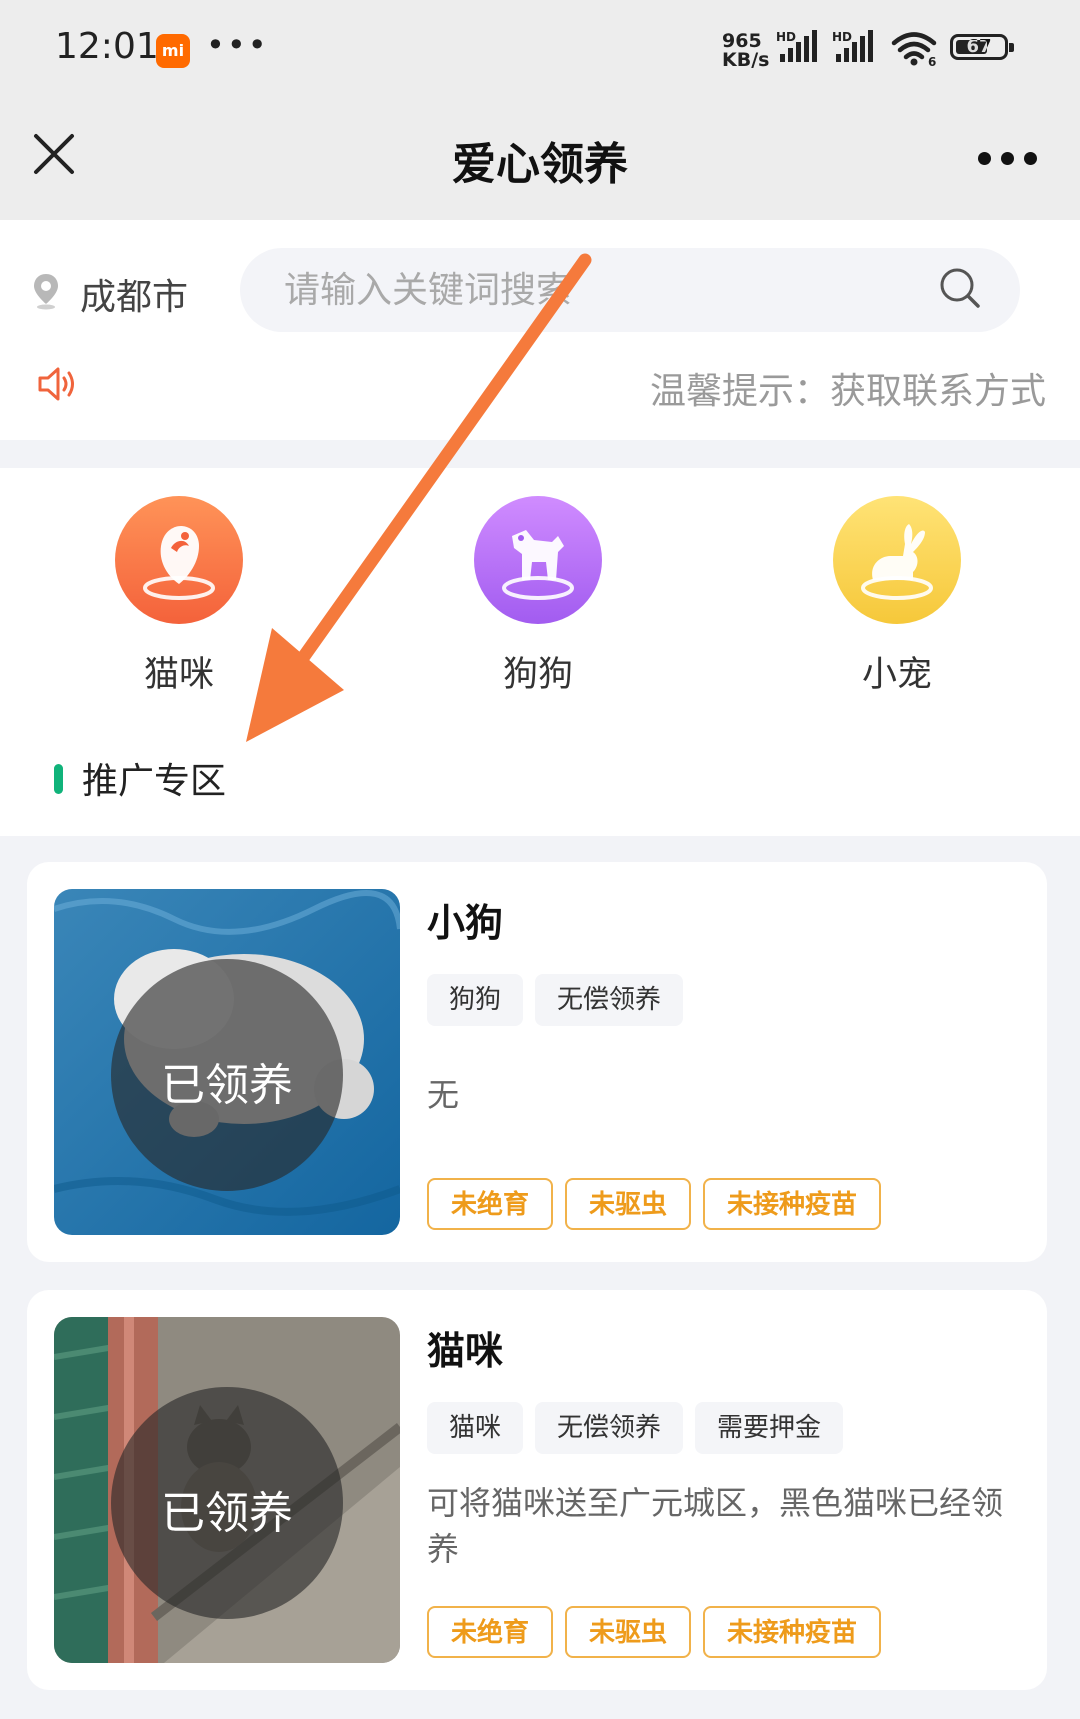 This screenshot has width=1080, height=1719. Describe the element at coordinates (465, 1351) in the screenshot. I see `pet-name: 猫咪` at that location.